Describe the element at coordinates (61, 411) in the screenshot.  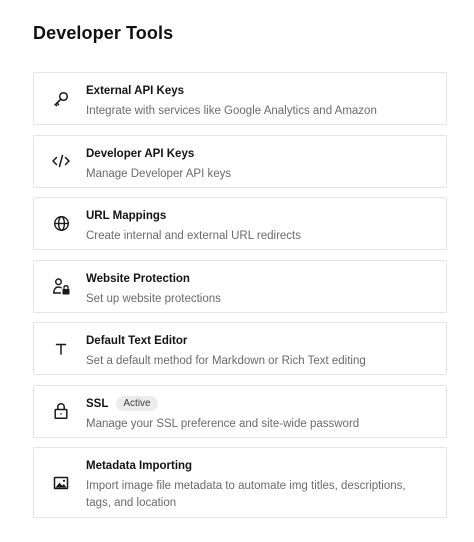
I see `lock-icon` at that location.